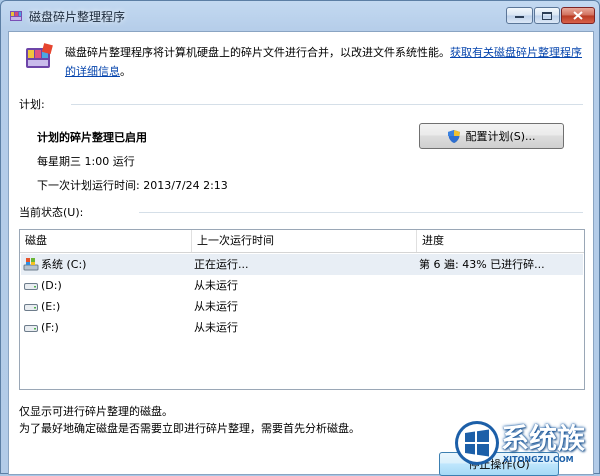 This screenshot has width=600, height=476. Describe the element at coordinates (302, 327) in the screenshot. I see `disk-row-f: (F:) 从未运行` at that location.